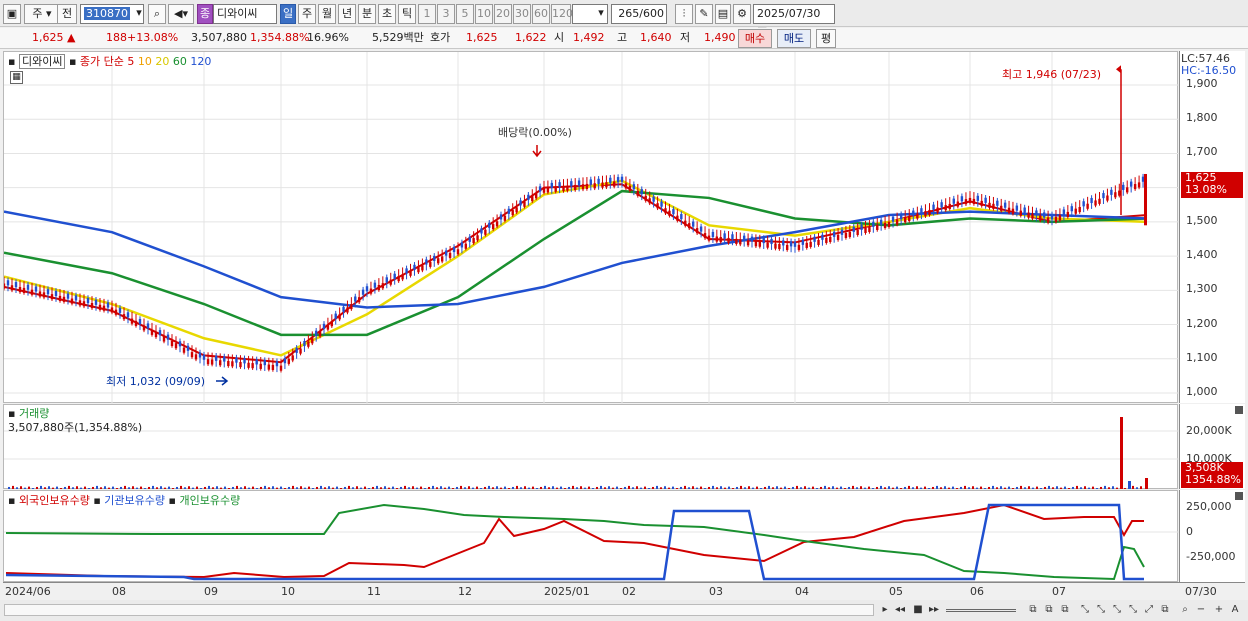 This screenshot has height=621, width=1248. Describe the element at coordinates (157, 14) in the screenshot. I see `search-icon: ⌕` at that location.